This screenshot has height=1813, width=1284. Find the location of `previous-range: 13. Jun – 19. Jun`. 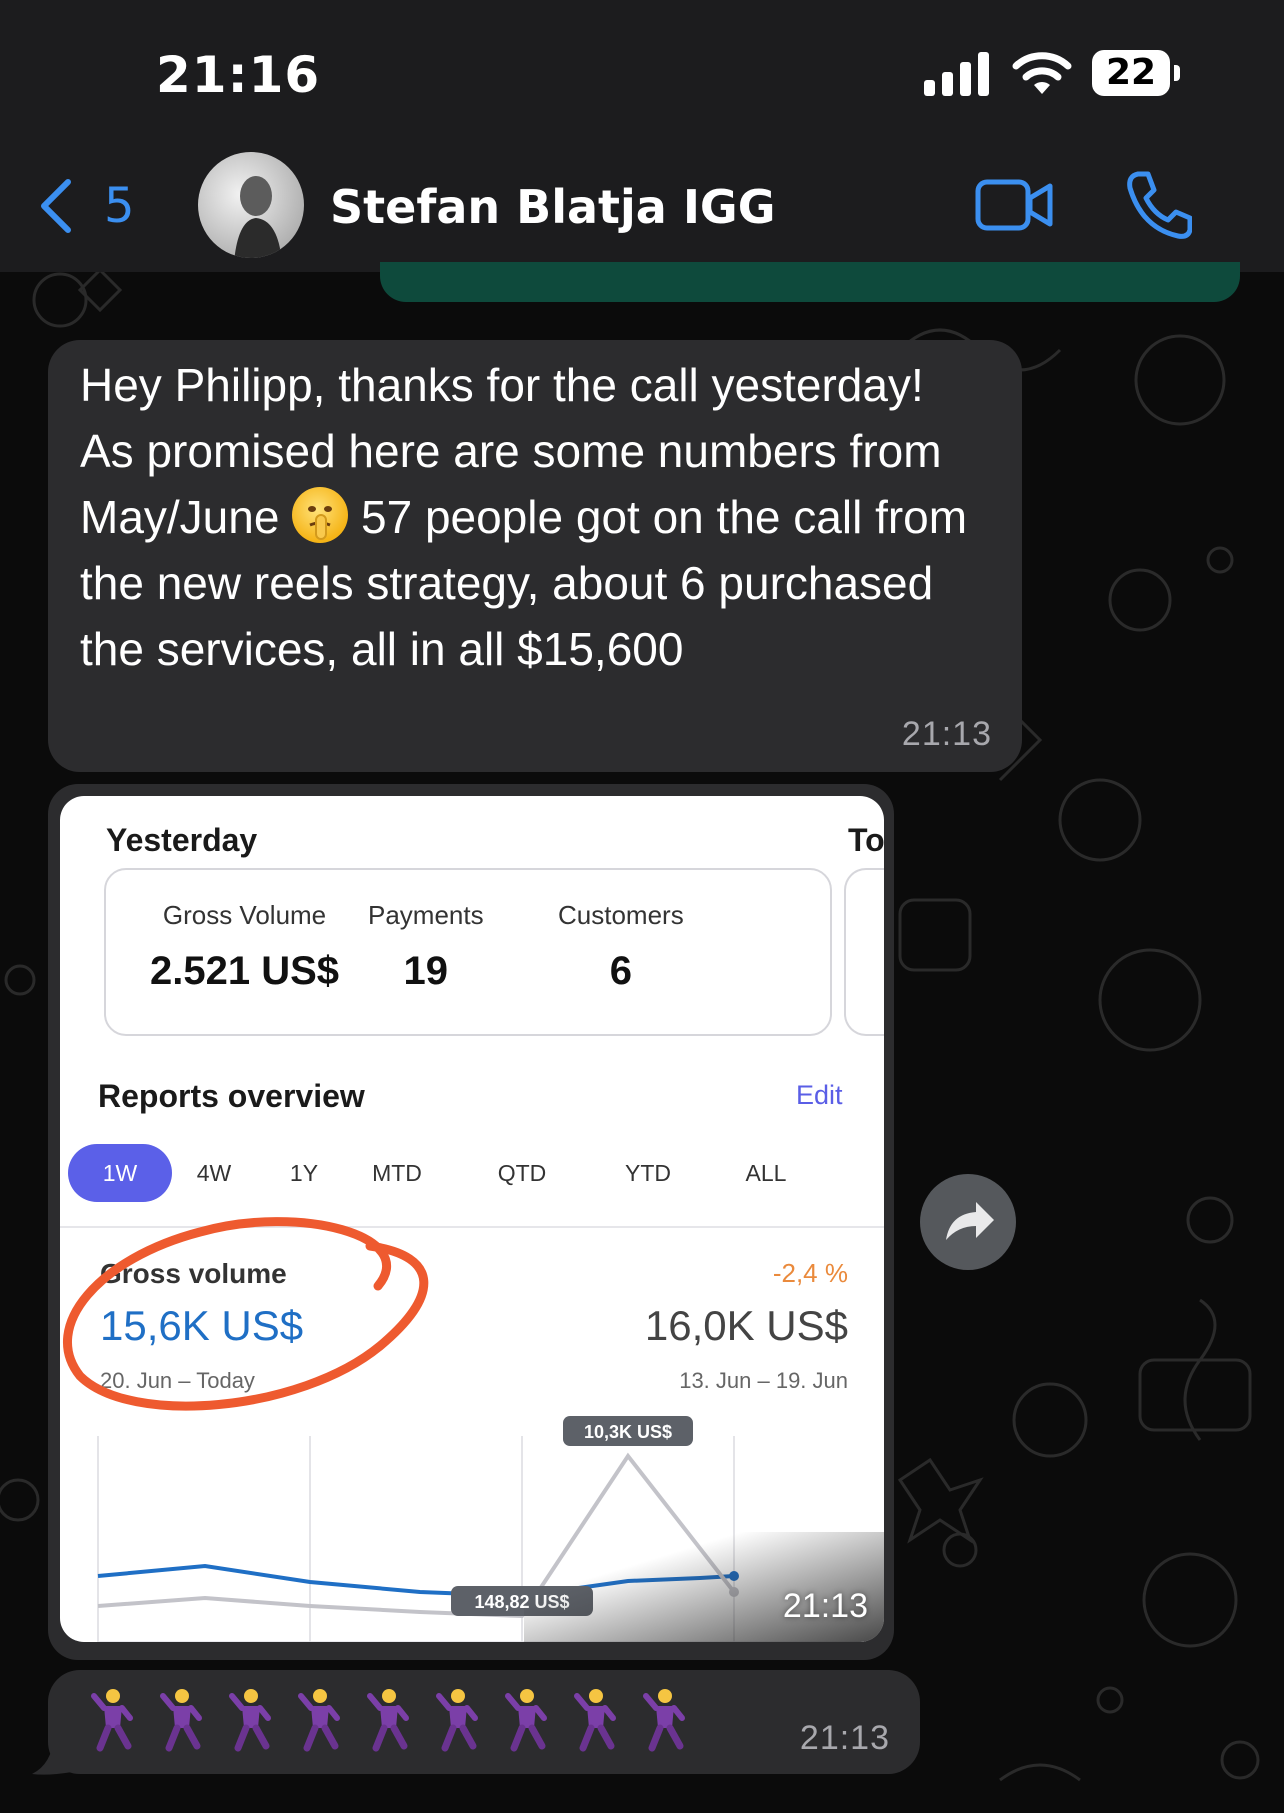

previous-range: 13. Jun – 19. Jun is located at coordinates (763, 1380).